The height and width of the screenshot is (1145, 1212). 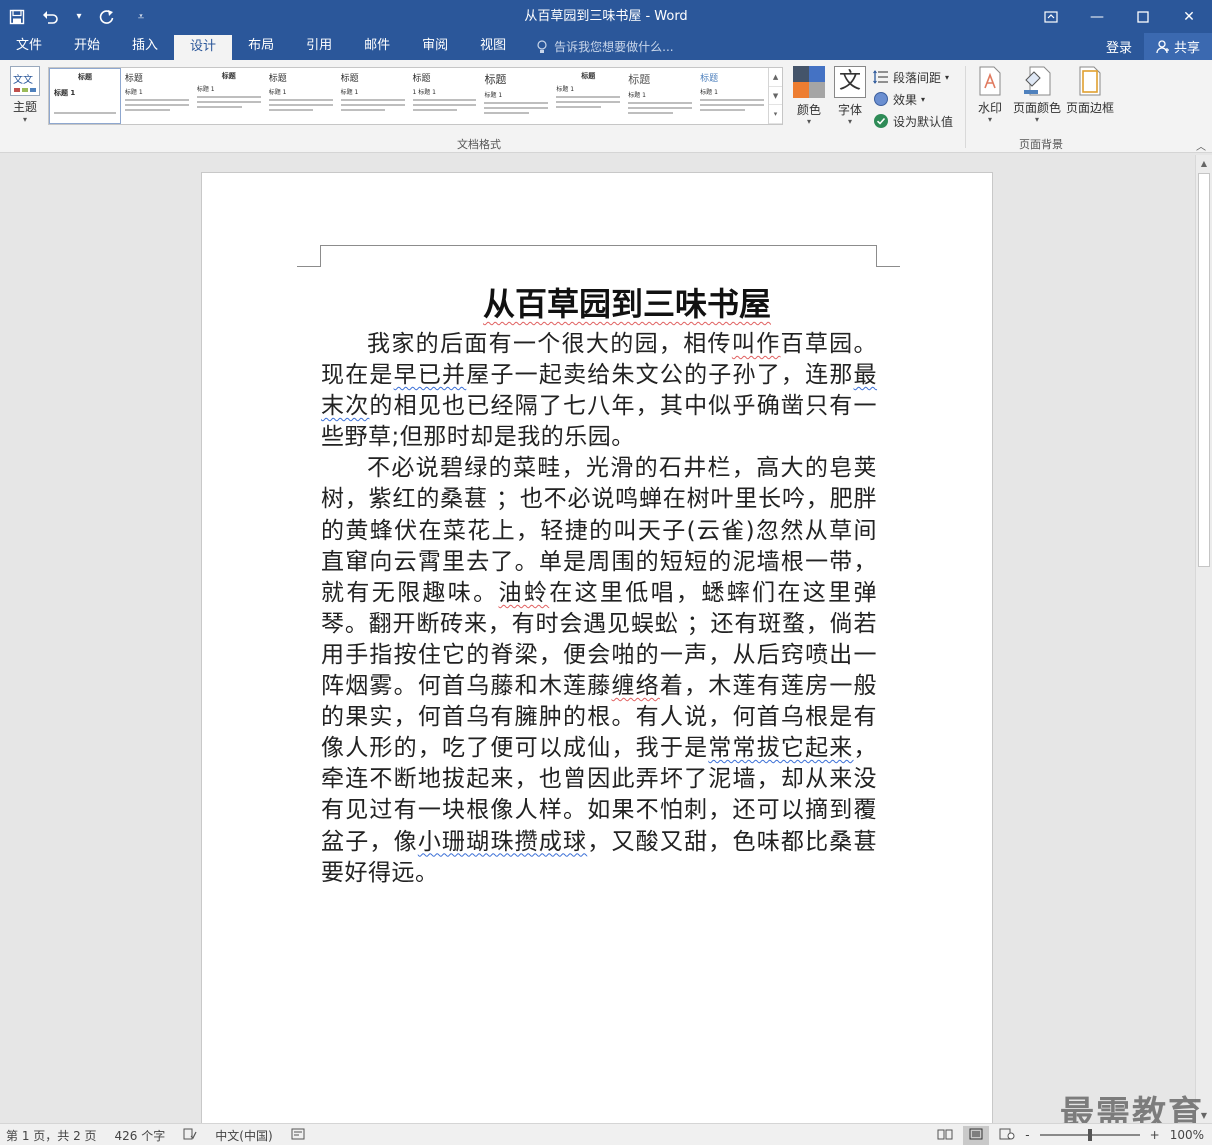 I want to click on colors-button: 颜色 ▾, so click(x=809, y=96).